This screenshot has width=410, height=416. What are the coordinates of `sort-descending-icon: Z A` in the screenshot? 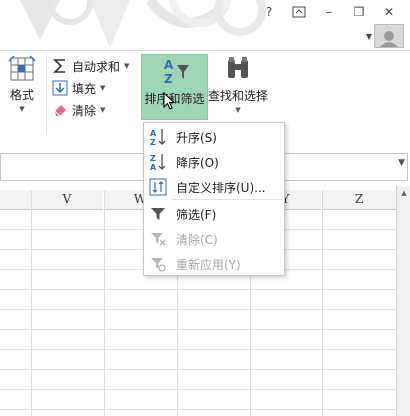 It's located at (158, 162).